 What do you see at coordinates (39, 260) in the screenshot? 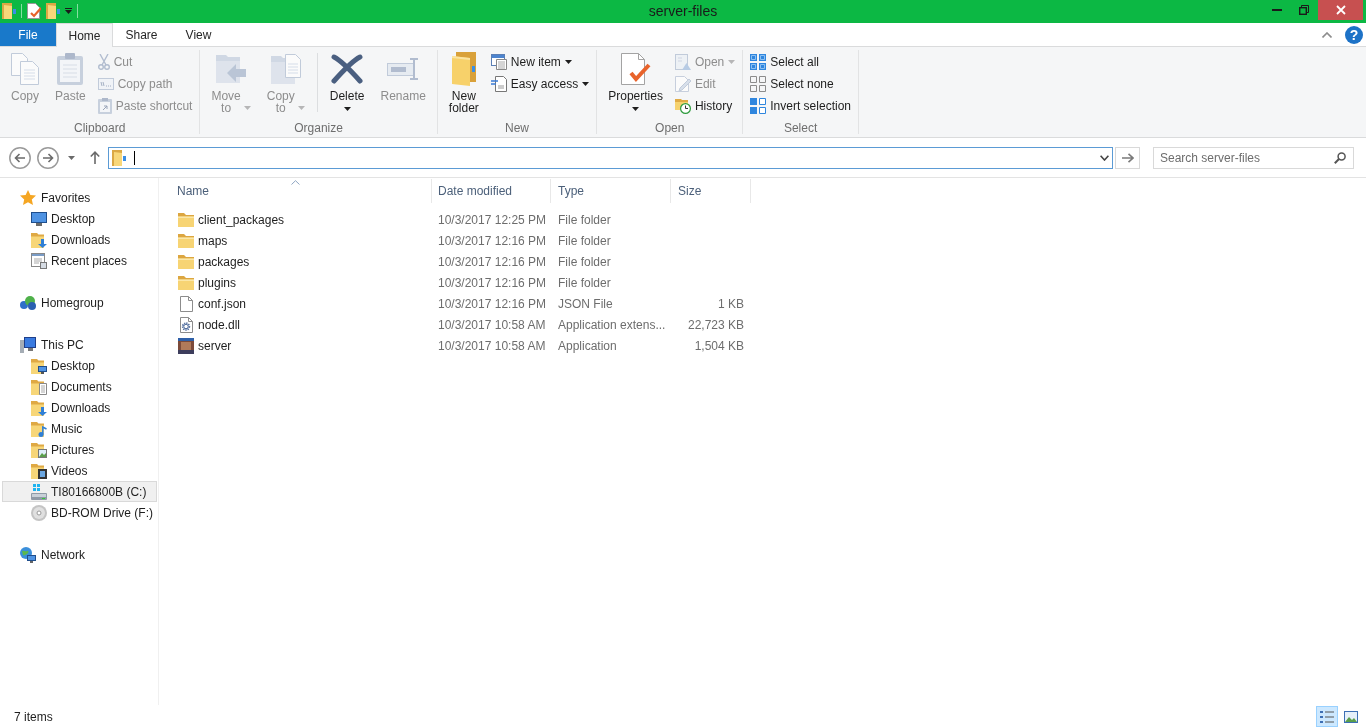
I see `window-list-icon` at bounding box center [39, 260].